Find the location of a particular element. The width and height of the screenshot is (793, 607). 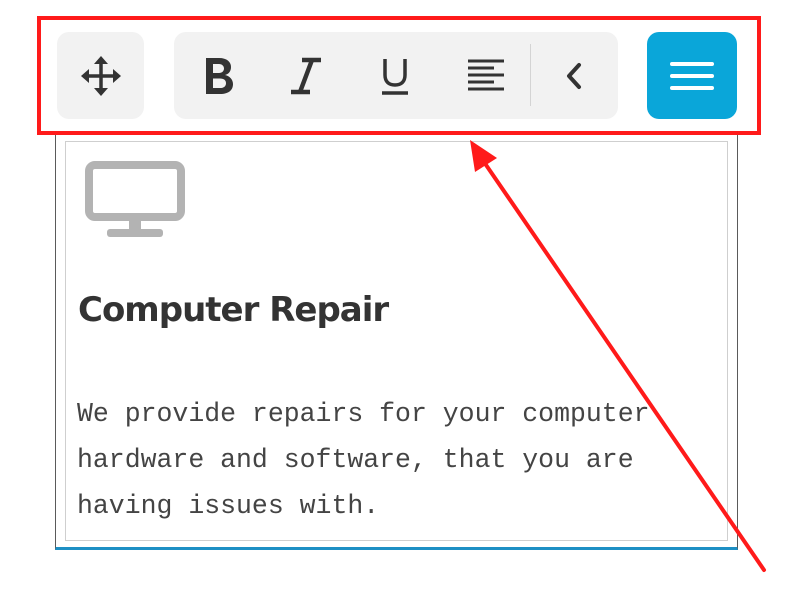

italic-button is located at coordinates (306, 75).